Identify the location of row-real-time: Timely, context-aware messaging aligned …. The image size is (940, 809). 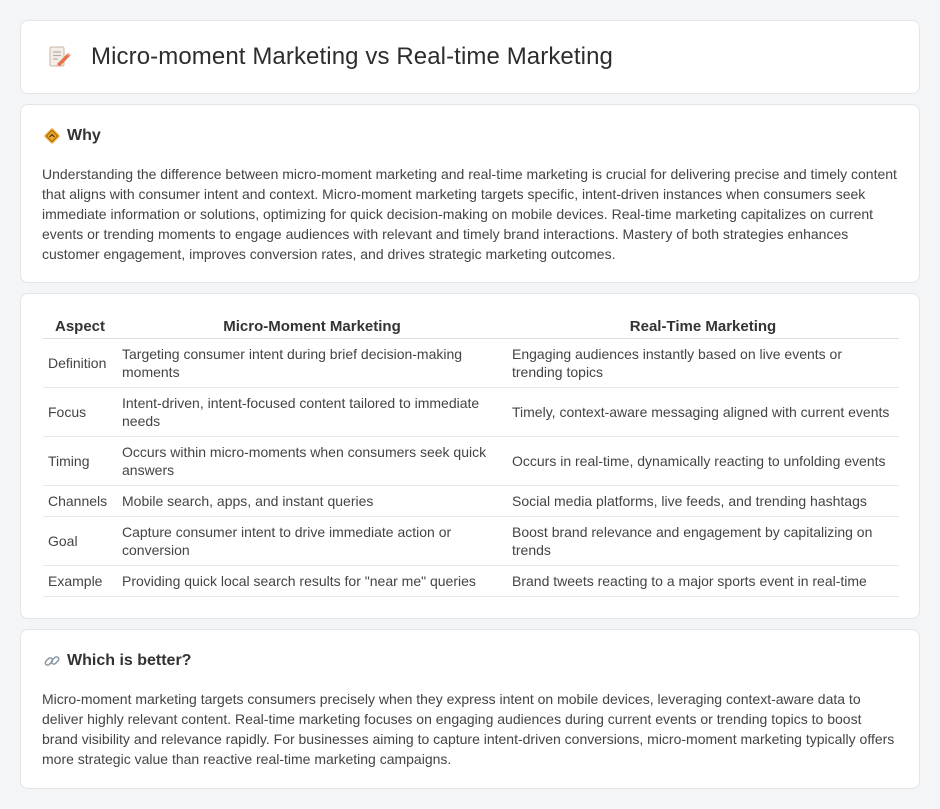
(703, 412).